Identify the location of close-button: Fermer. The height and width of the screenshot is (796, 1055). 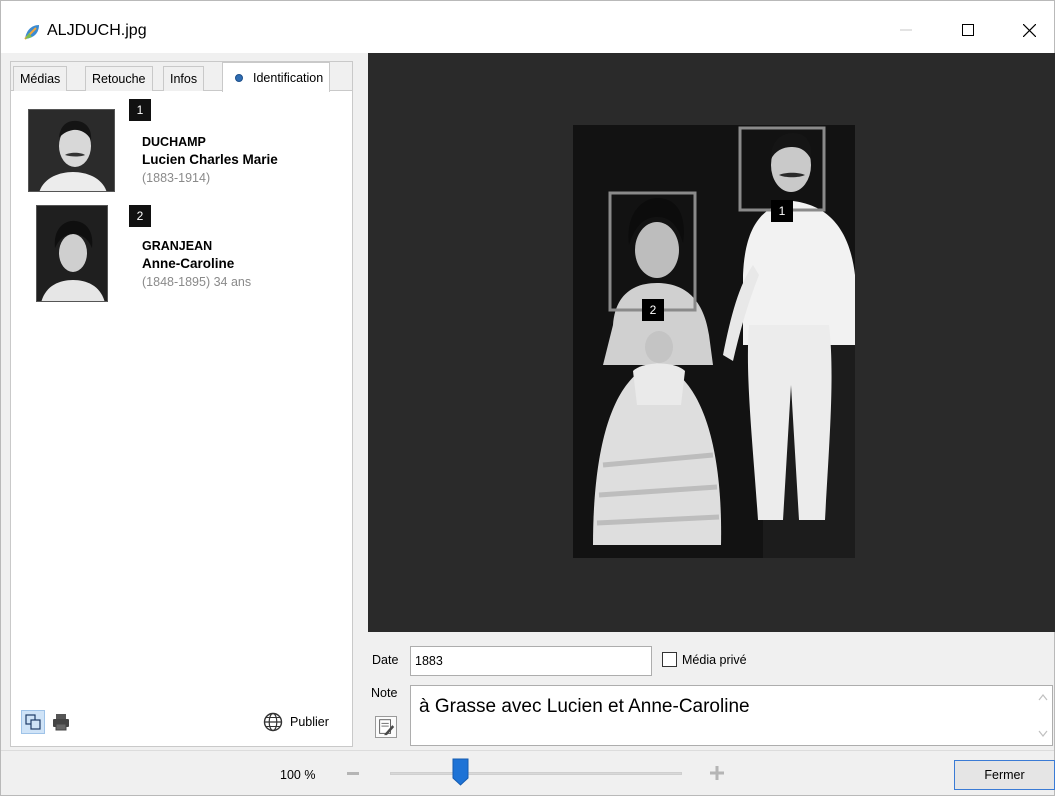
(1004, 775).